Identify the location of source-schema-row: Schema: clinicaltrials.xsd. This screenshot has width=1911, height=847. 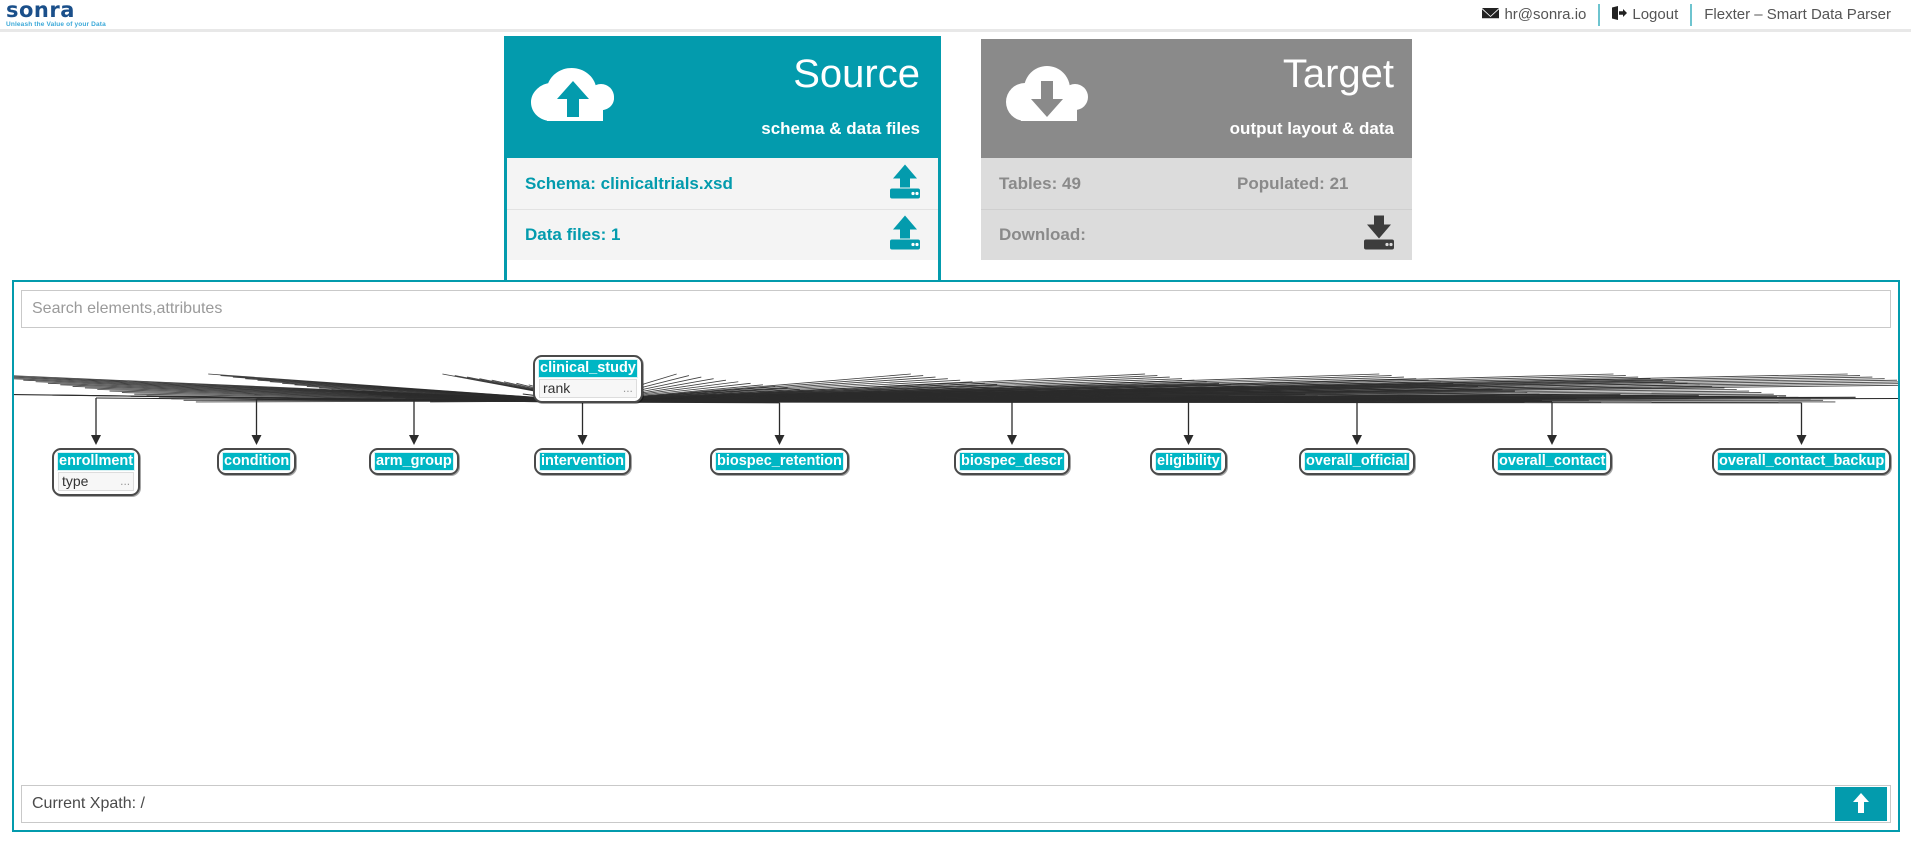
(722, 183).